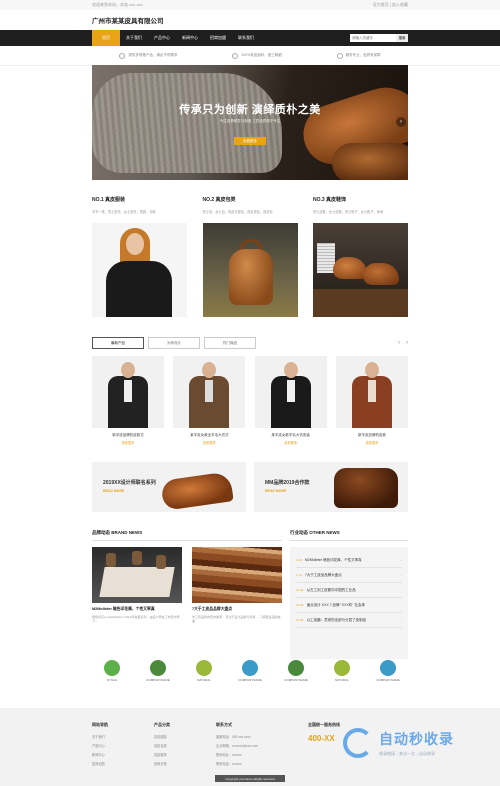  What do you see at coordinates (250, 122) in the screenshot?
I see `hero-banner: 传承只为创新 演绎质朴之美 专注皮具研发与制造 工匠品质源于专注 查看更多 ›` at bounding box center [250, 122].